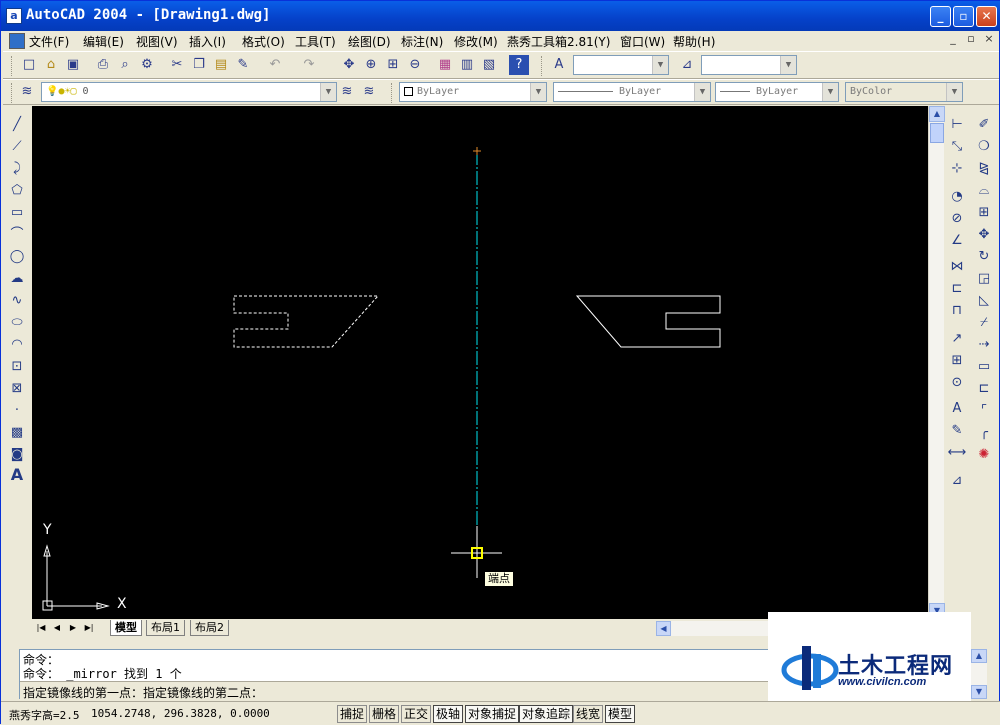 This screenshot has height=725, width=1000. I want to click on continue-dimension-icon: ⊓, so click(957, 311).